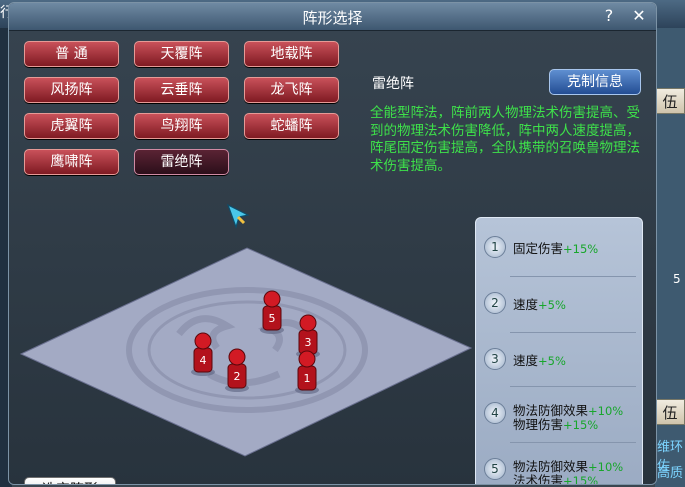  I want to click on selected-formation-name: 雷绝阵, so click(393, 84).